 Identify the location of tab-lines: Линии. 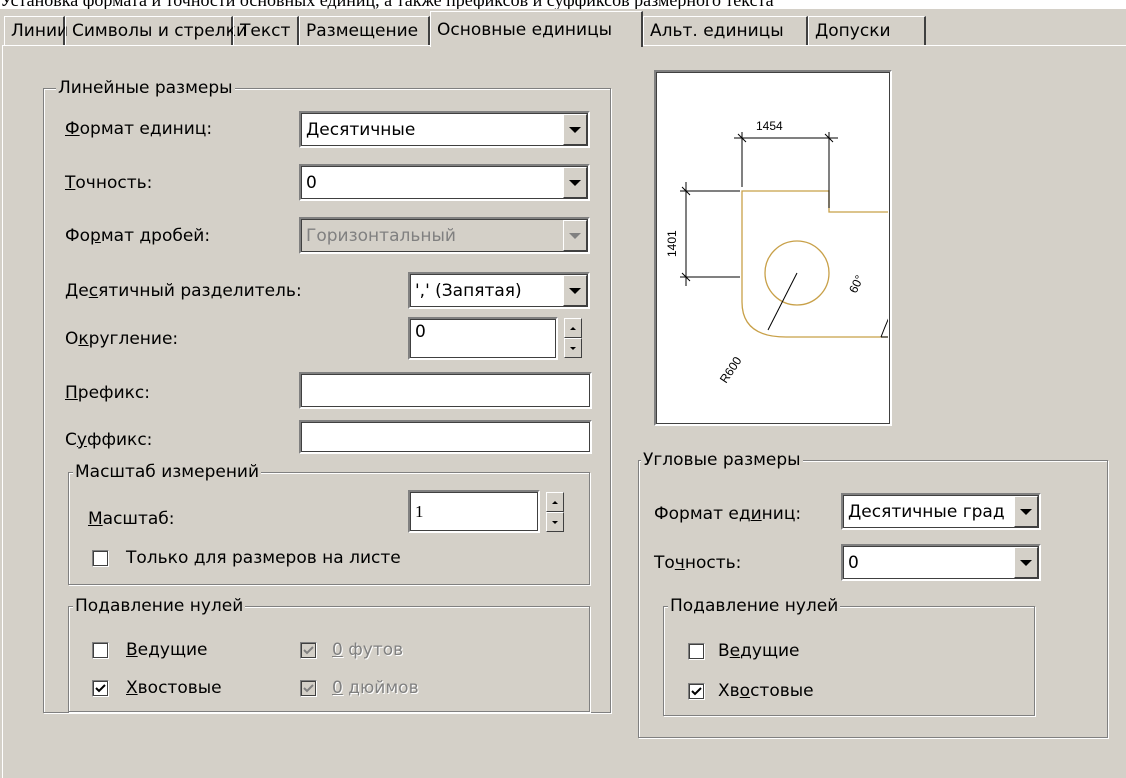
(36, 30).